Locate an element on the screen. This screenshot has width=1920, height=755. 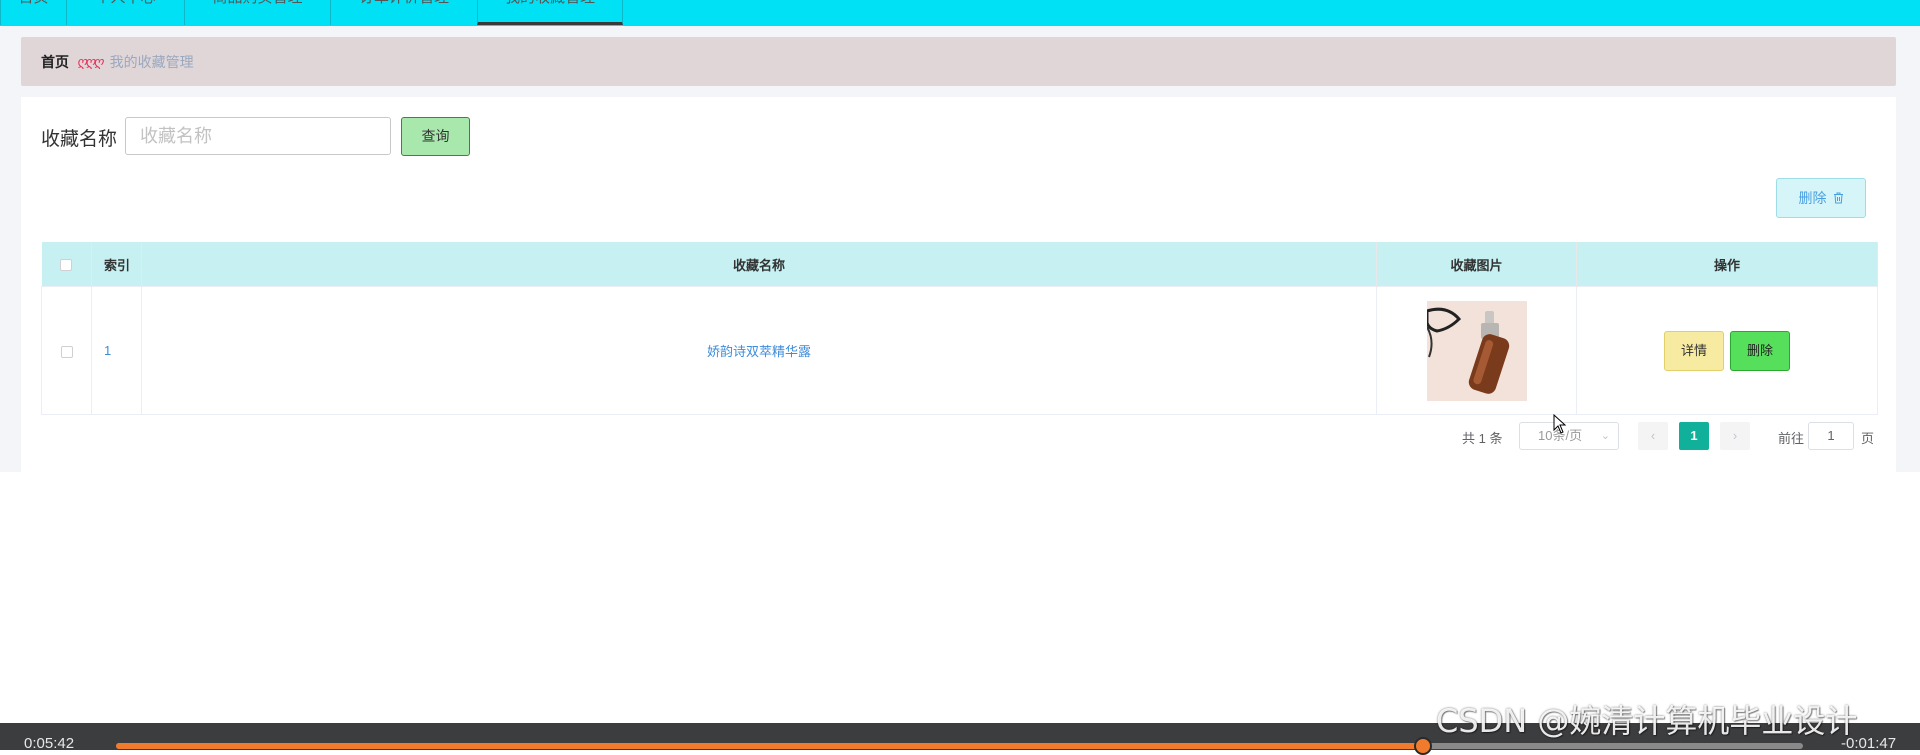
row-name-cell: 娇韵诗双萃精华露 is located at coordinates (759, 350).